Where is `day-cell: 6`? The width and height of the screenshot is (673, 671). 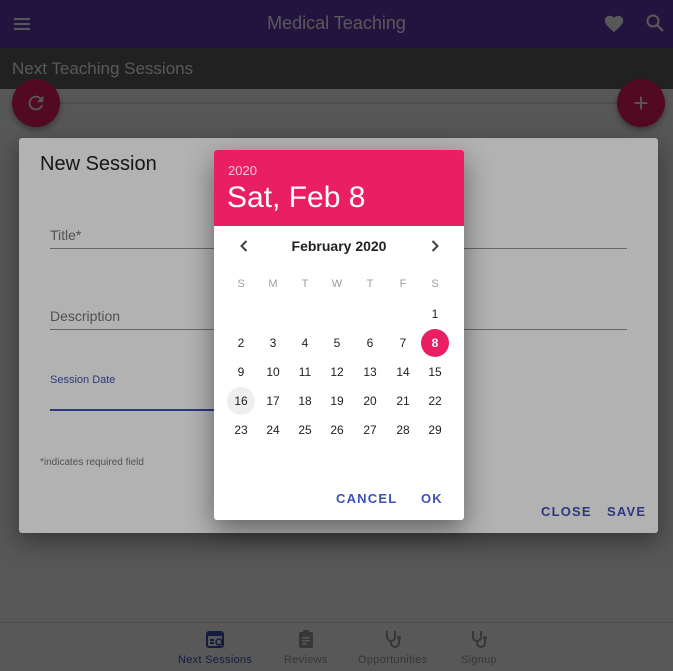
day-cell: 6 is located at coordinates (370, 343).